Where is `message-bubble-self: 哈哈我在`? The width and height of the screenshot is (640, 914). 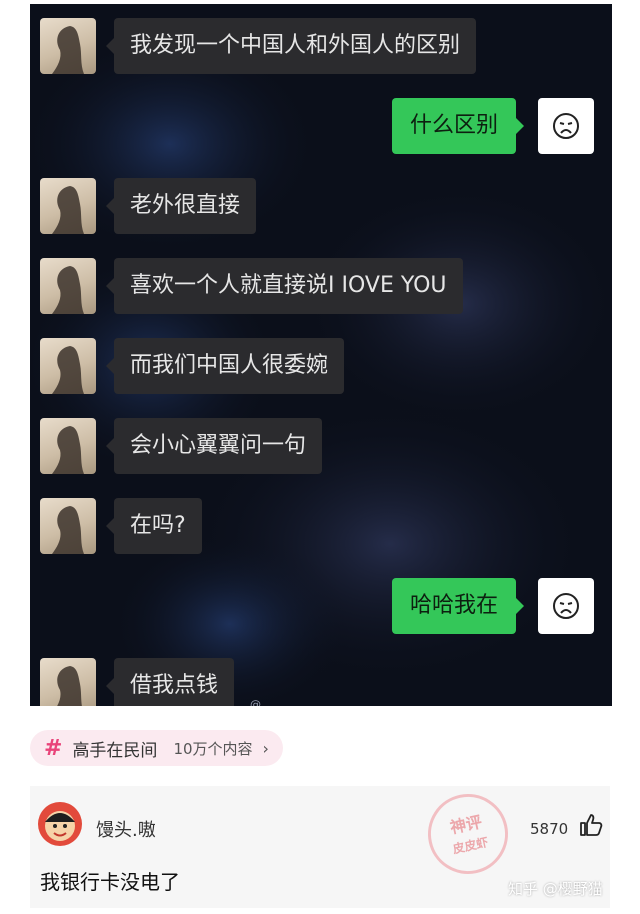 message-bubble-self: 哈哈我在 is located at coordinates (458, 606).